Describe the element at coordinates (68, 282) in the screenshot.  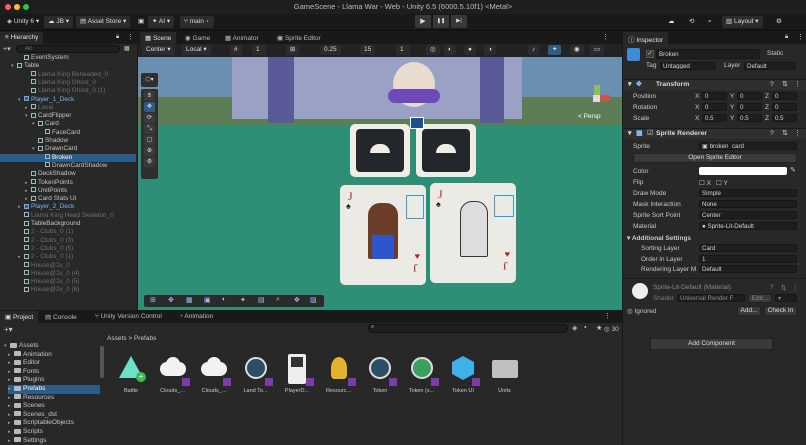
I see `hierarchy-item: House@2x_0 (5)` at that location.